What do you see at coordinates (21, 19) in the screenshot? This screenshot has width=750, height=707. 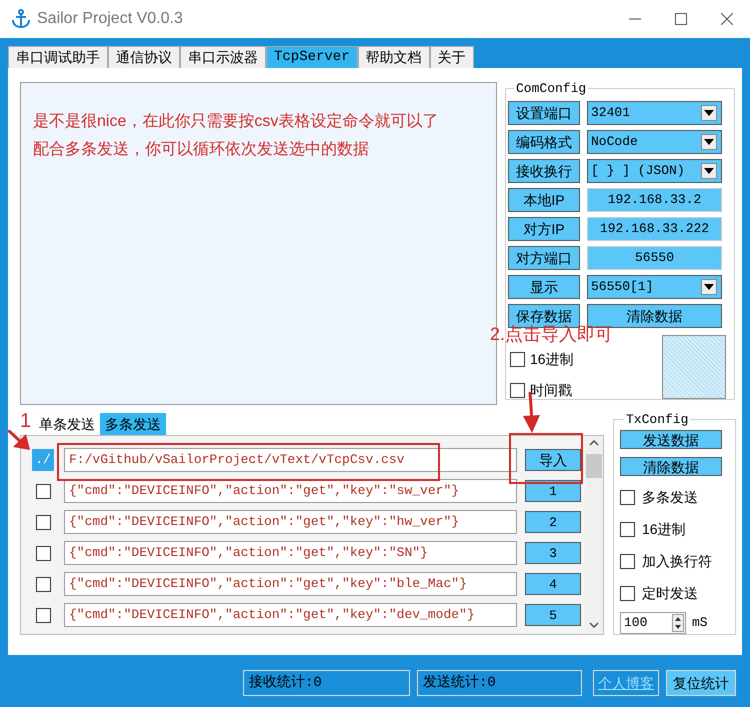 I see `anchor-icon` at bounding box center [21, 19].